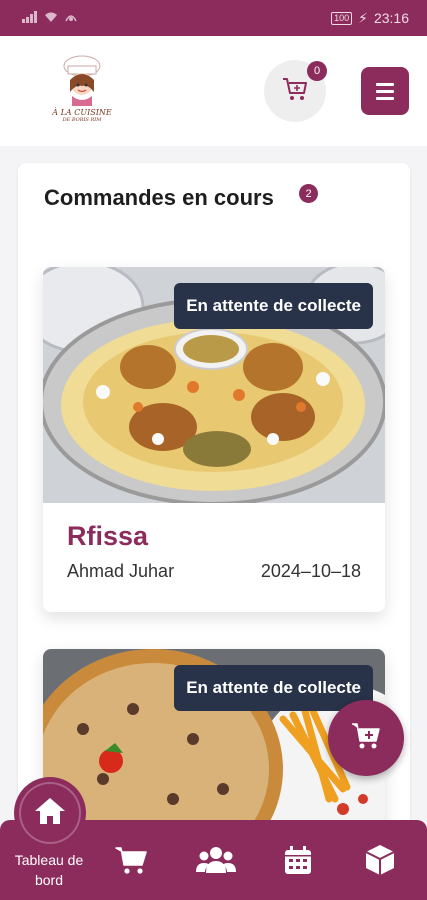 This screenshot has width=427, height=900. I want to click on home-icon, so click(50, 813).